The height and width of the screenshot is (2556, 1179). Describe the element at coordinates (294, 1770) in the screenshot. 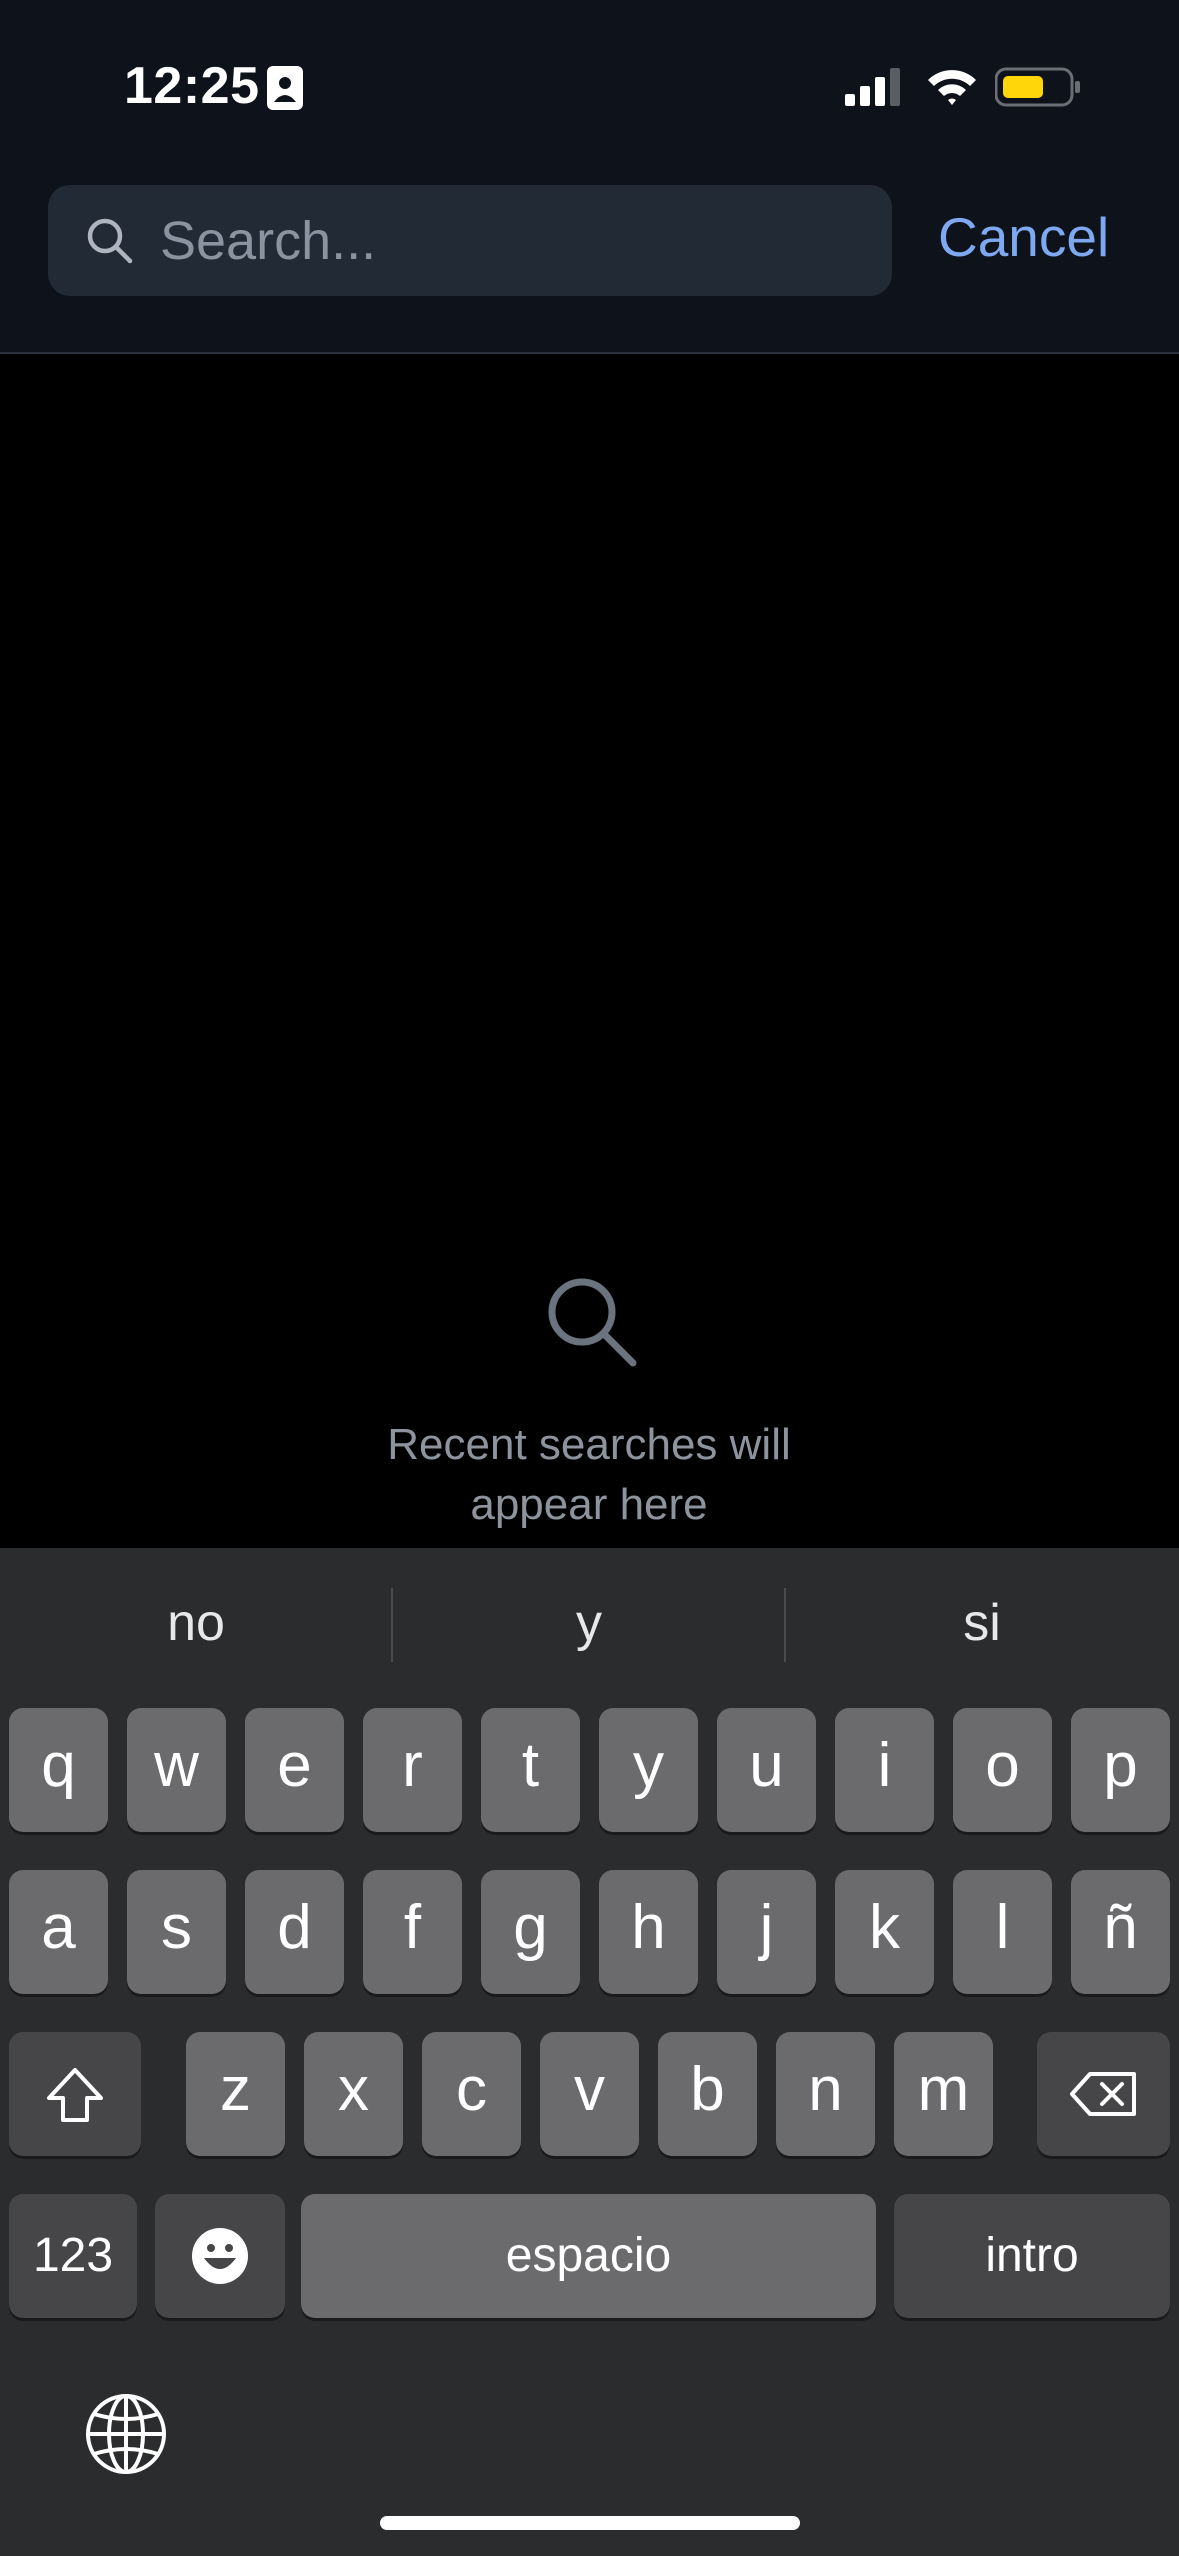

I see `key-e: e` at that location.